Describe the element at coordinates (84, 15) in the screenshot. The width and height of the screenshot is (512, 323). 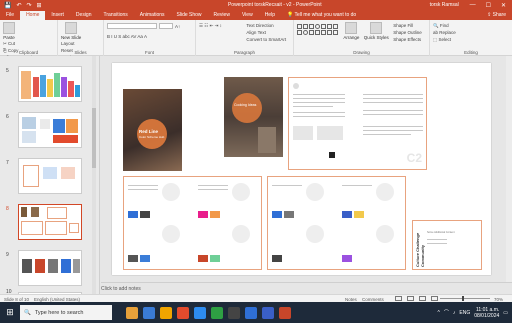
I see `tab-design: Design` at that location.